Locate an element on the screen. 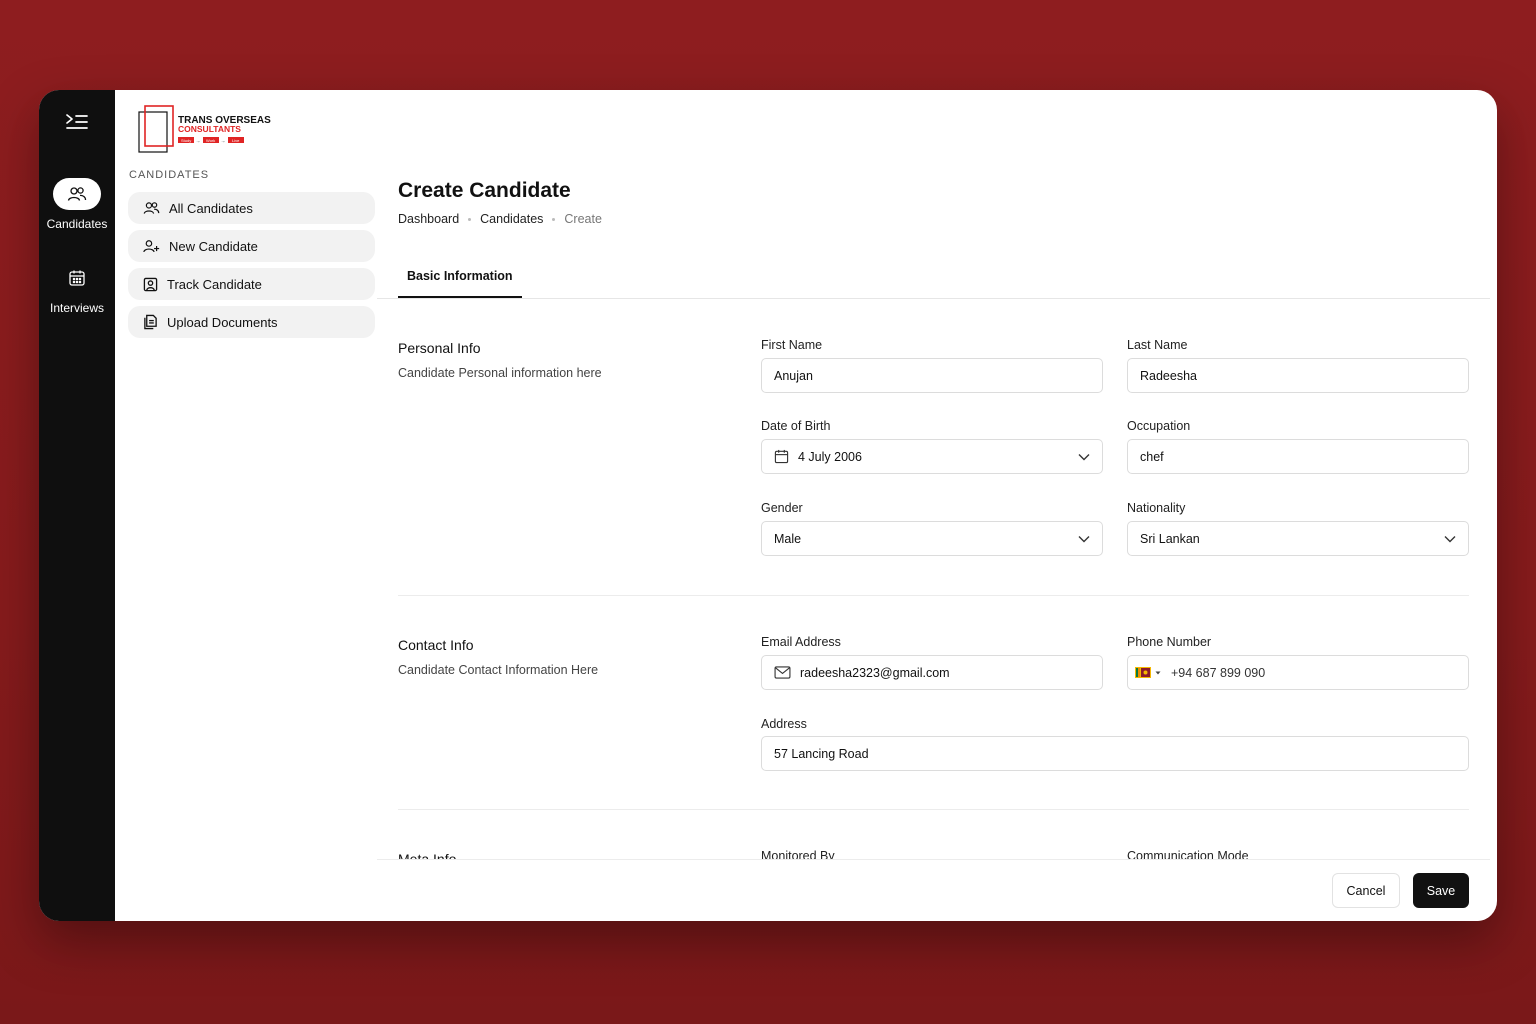 The image size is (1536, 1024). dob-value: 4 July 2006 is located at coordinates (830, 456).